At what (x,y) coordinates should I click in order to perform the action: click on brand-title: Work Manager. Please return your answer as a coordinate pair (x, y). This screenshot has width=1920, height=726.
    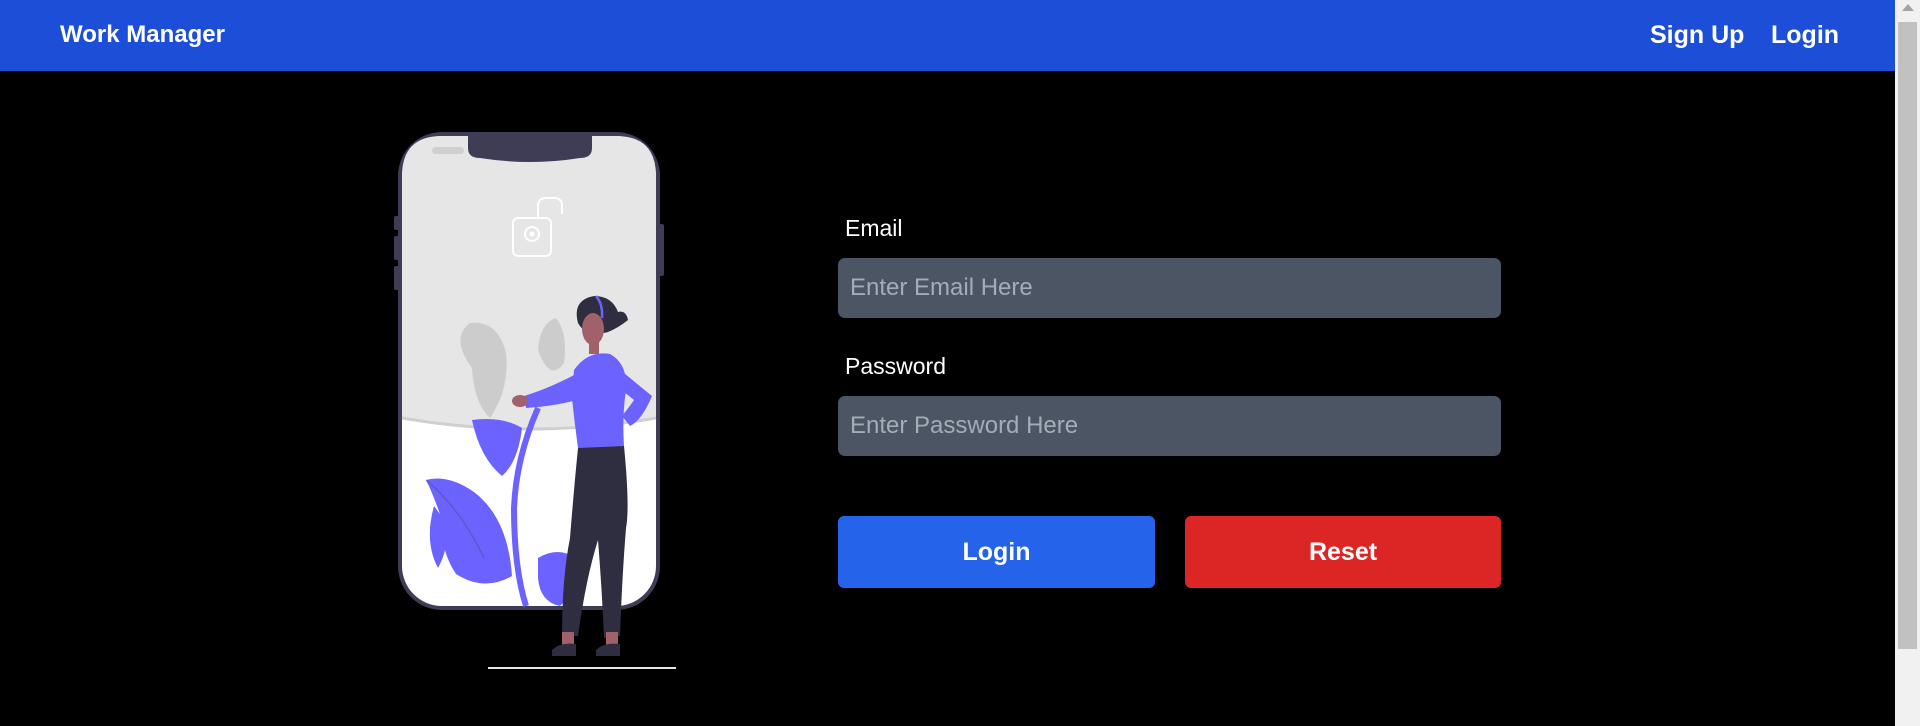
    Looking at the image, I should click on (142, 35).